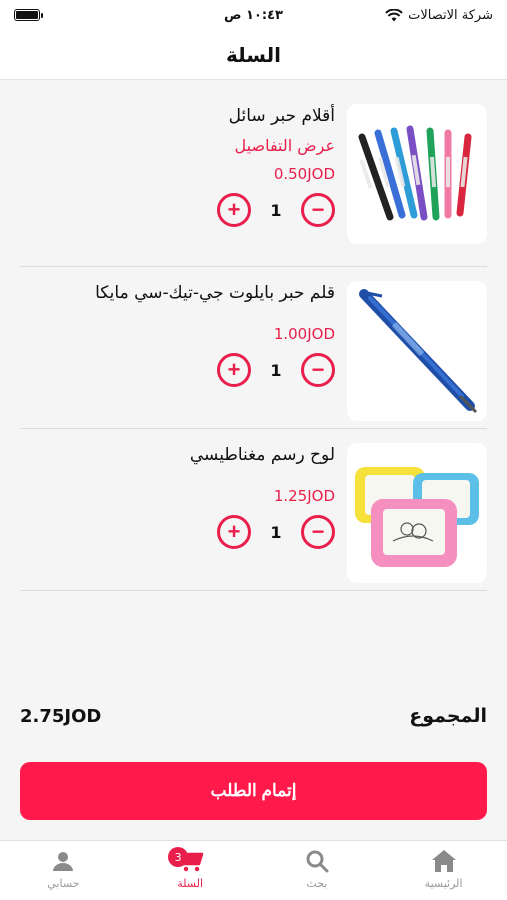 This screenshot has width=507, height=900. I want to click on page-header: السلة, so click(253, 55).